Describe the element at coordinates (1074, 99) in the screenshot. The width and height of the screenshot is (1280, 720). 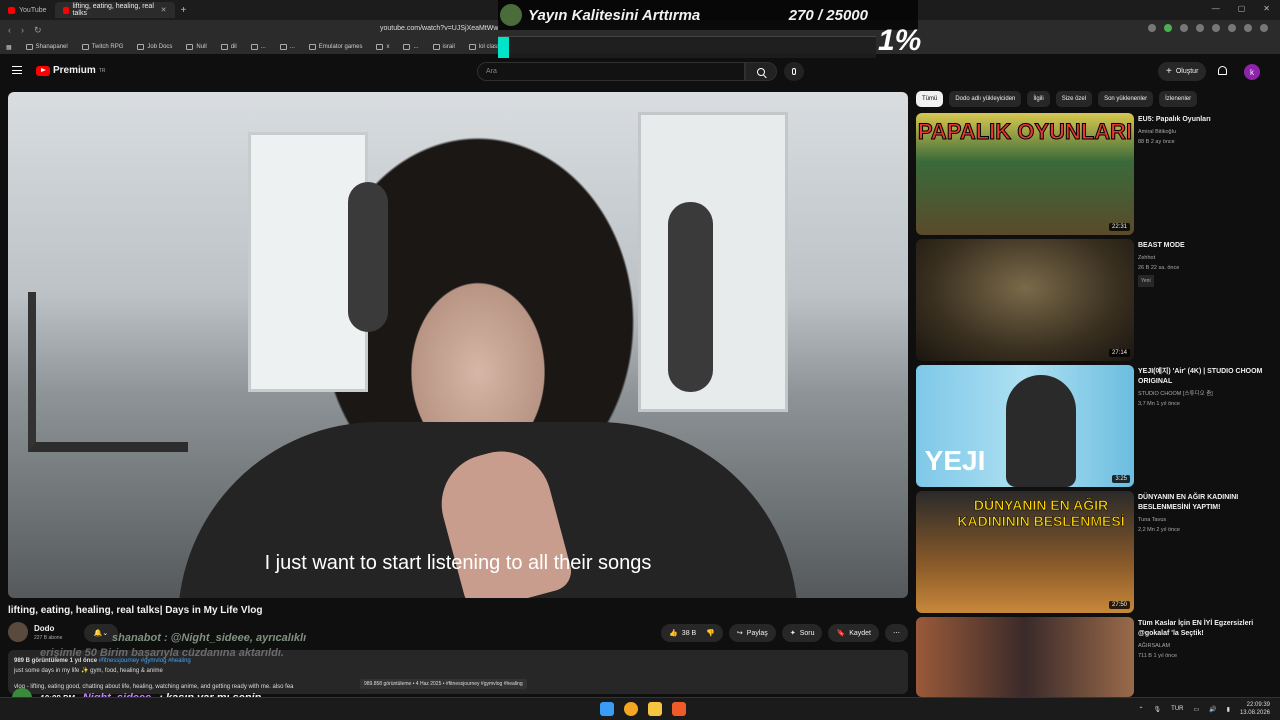
I see `chip-for-you: Size özel` at that location.